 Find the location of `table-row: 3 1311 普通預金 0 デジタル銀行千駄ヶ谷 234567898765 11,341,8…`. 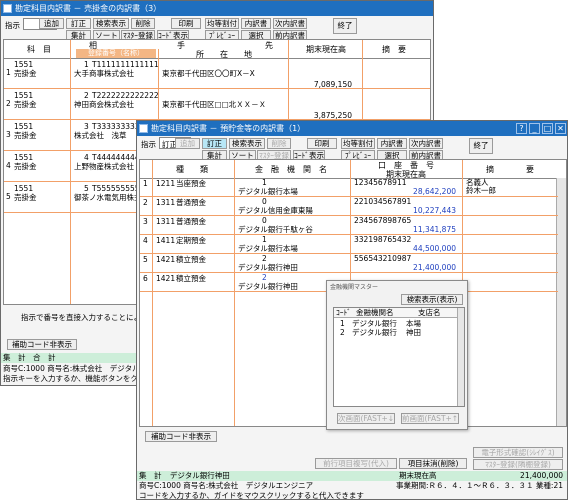

table-row: 3 1311 普通預金 0 デジタル銀行千駄ヶ谷 234567898765 11,341,8… is located at coordinates (349, 225).